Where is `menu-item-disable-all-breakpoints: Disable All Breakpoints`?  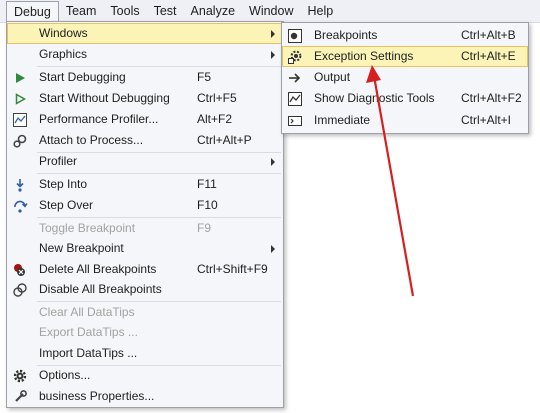
menu-item-disable-all-breakpoints: Disable All Breakpoints is located at coordinates (145, 289).